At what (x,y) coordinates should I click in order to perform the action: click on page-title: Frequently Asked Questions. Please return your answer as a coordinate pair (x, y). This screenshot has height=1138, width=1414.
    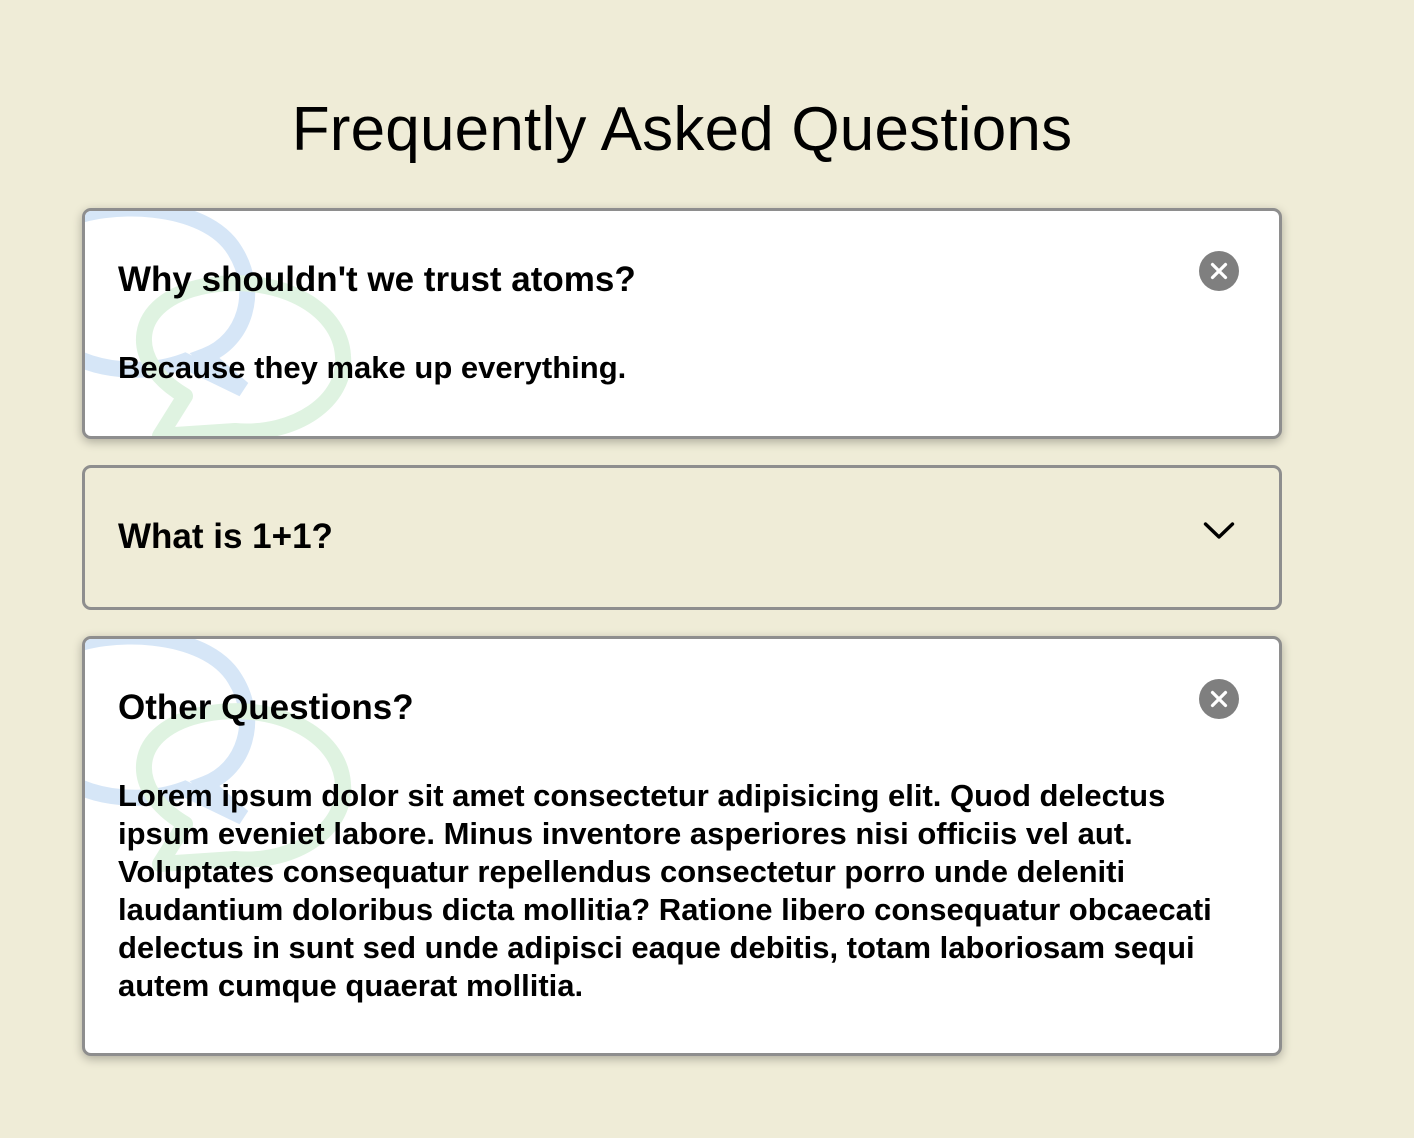
    Looking at the image, I should click on (682, 129).